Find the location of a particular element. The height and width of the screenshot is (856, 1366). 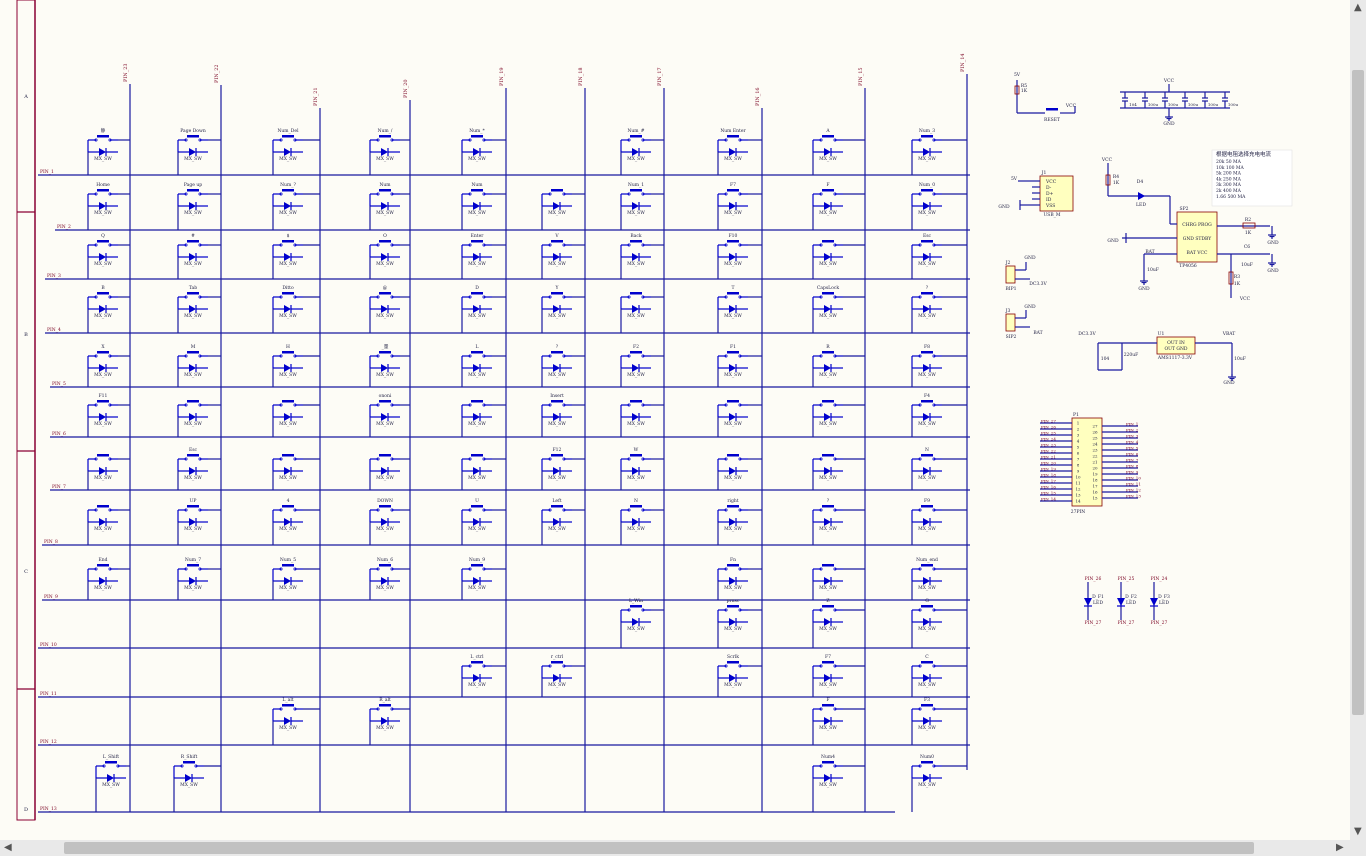

key-switch: Num_? MX_SW is located at coordinates (296, 206).